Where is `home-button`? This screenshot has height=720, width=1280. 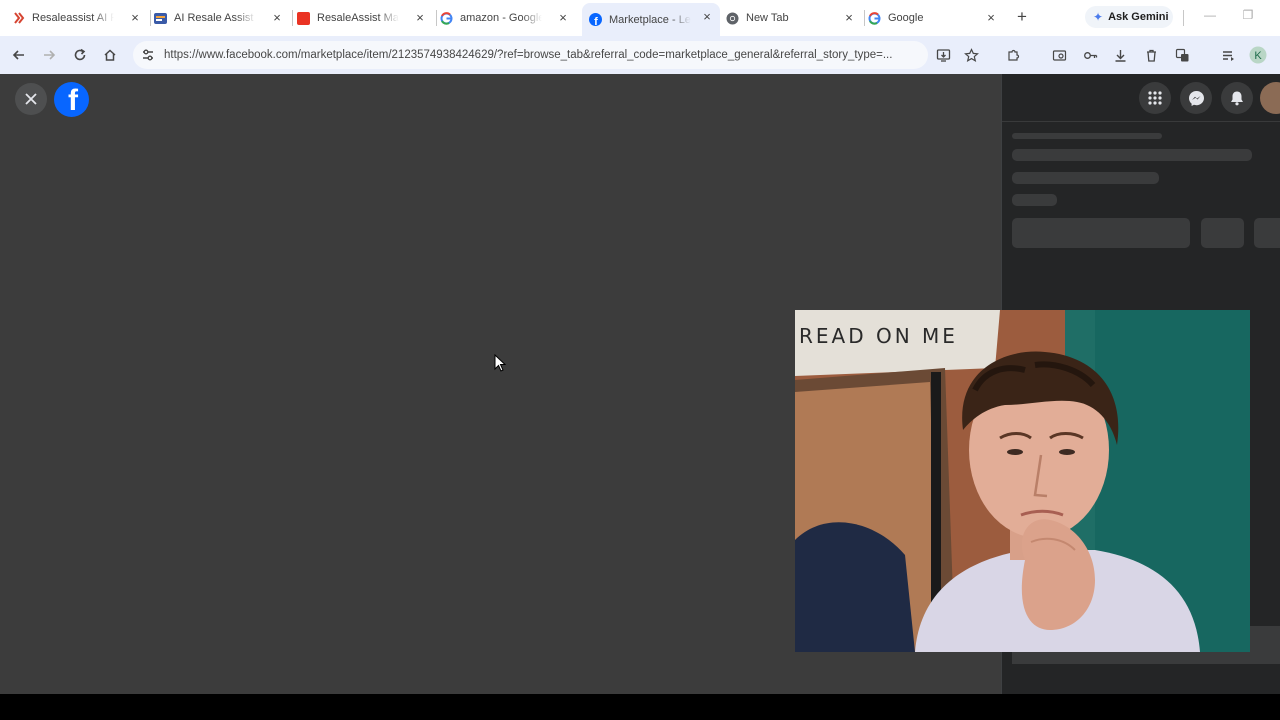
home-button is located at coordinates (110, 55).